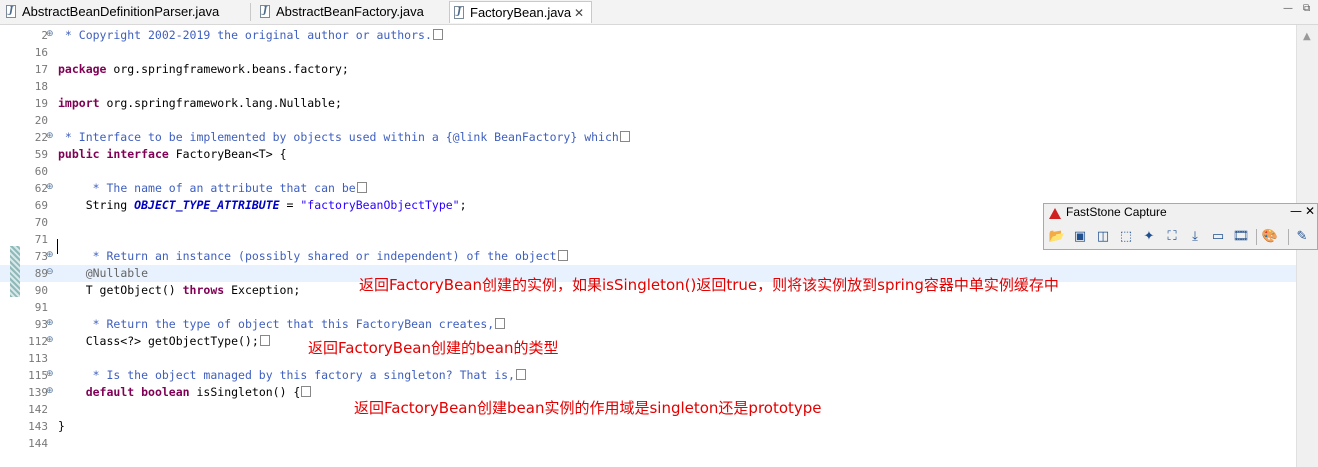 This screenshot has height=467, width=1318. Describe the element at coordinates (648, 341) in the screenshot. I see `code-line: 112 ⊕ Class<?> getObjectType();` at that location.